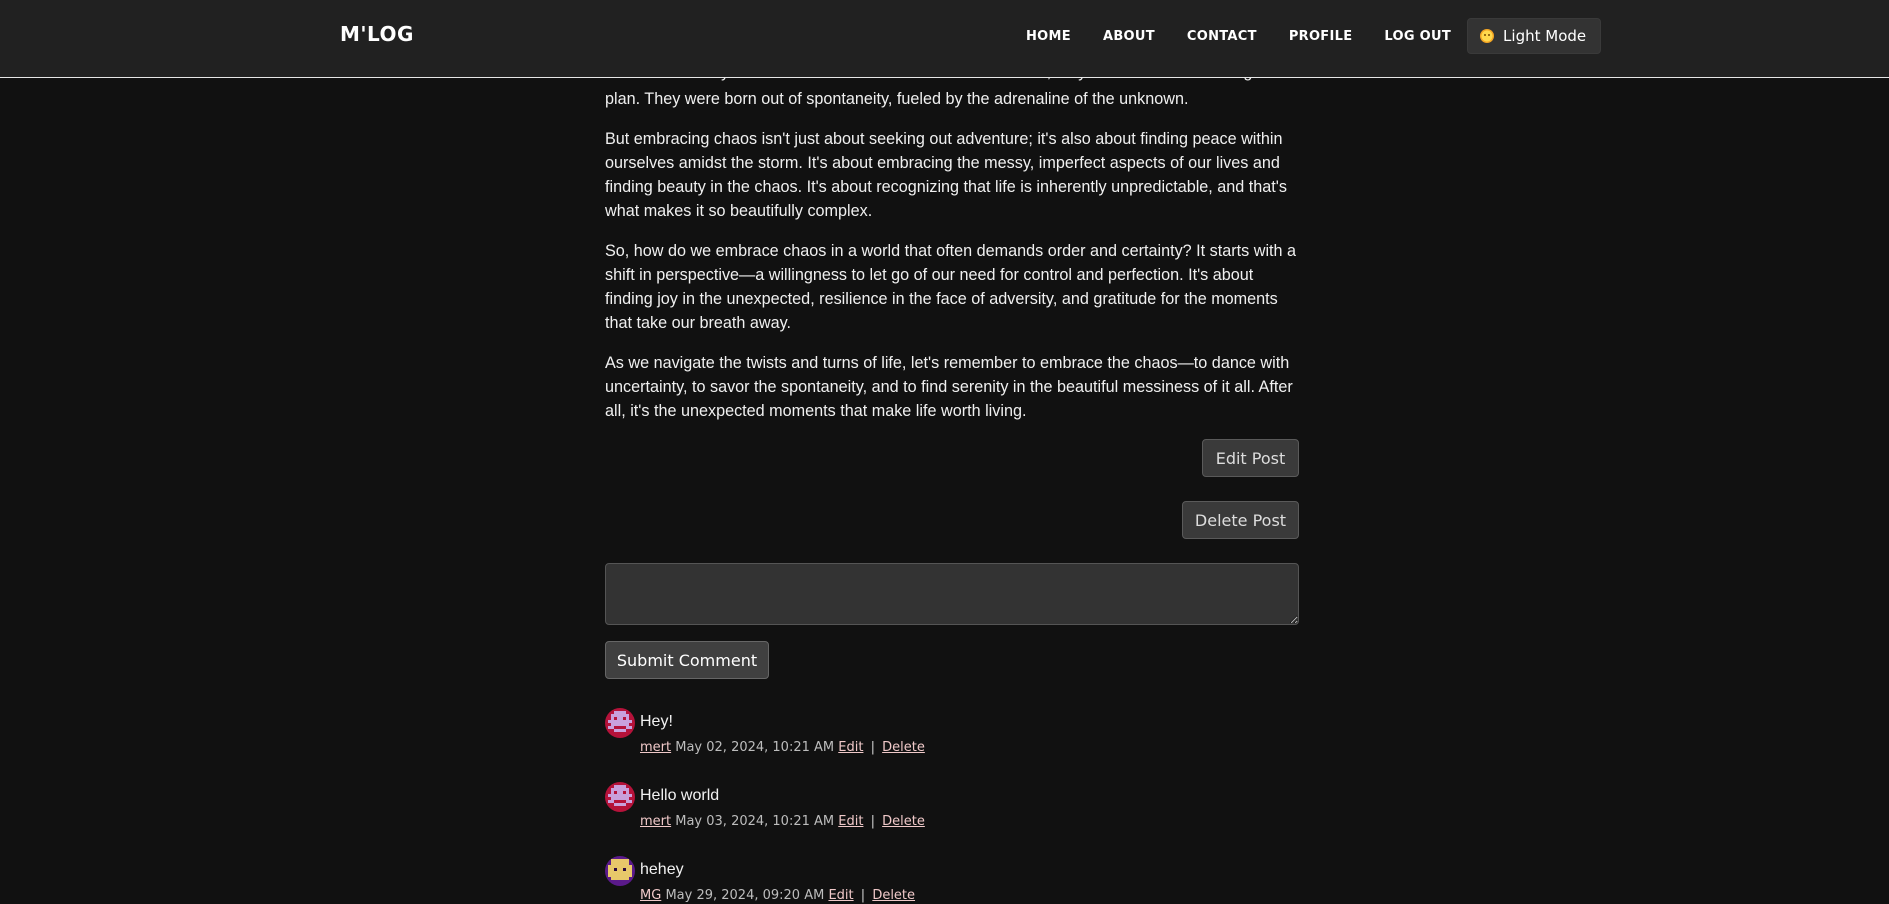 The height and width of the screenshot is (904, 1889). Describe the element at coordinates (662, 869) in the screenshot. I see `comment-text: hehey` at that location.